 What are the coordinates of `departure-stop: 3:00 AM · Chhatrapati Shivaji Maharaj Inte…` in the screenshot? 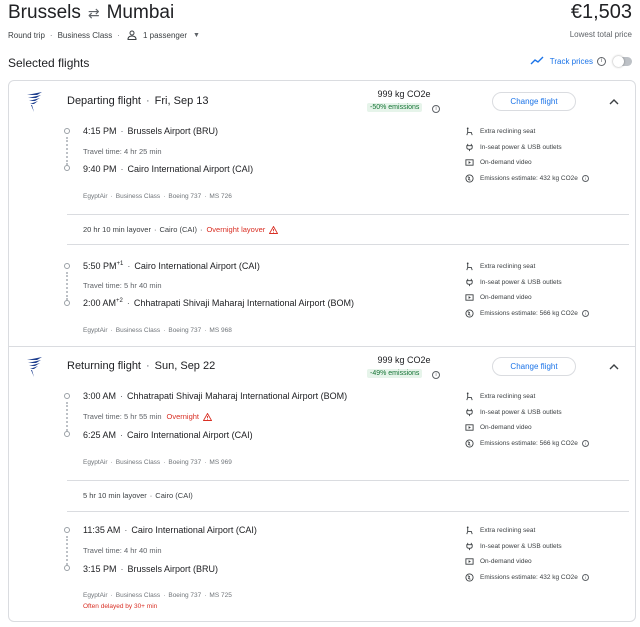 It's located at (215, 396).